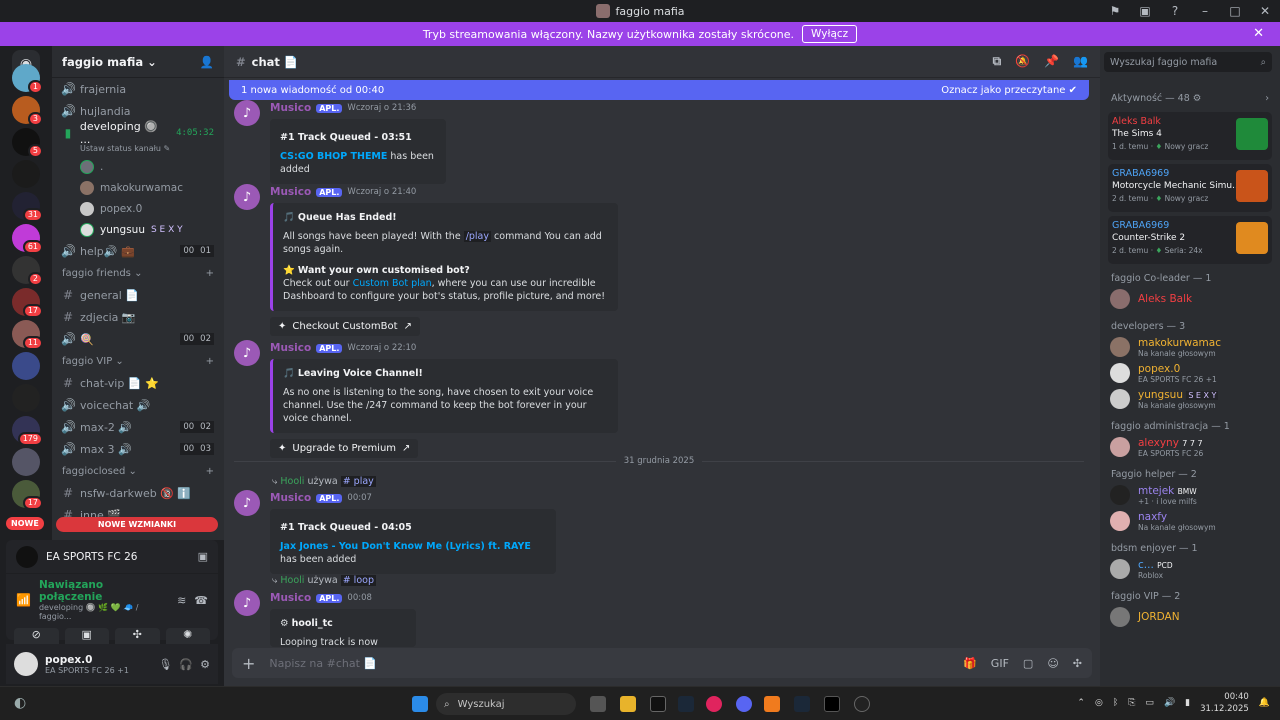 The width and height of the screenshot is (1280, 720). I want to click on command: # play, so click(358, 481).